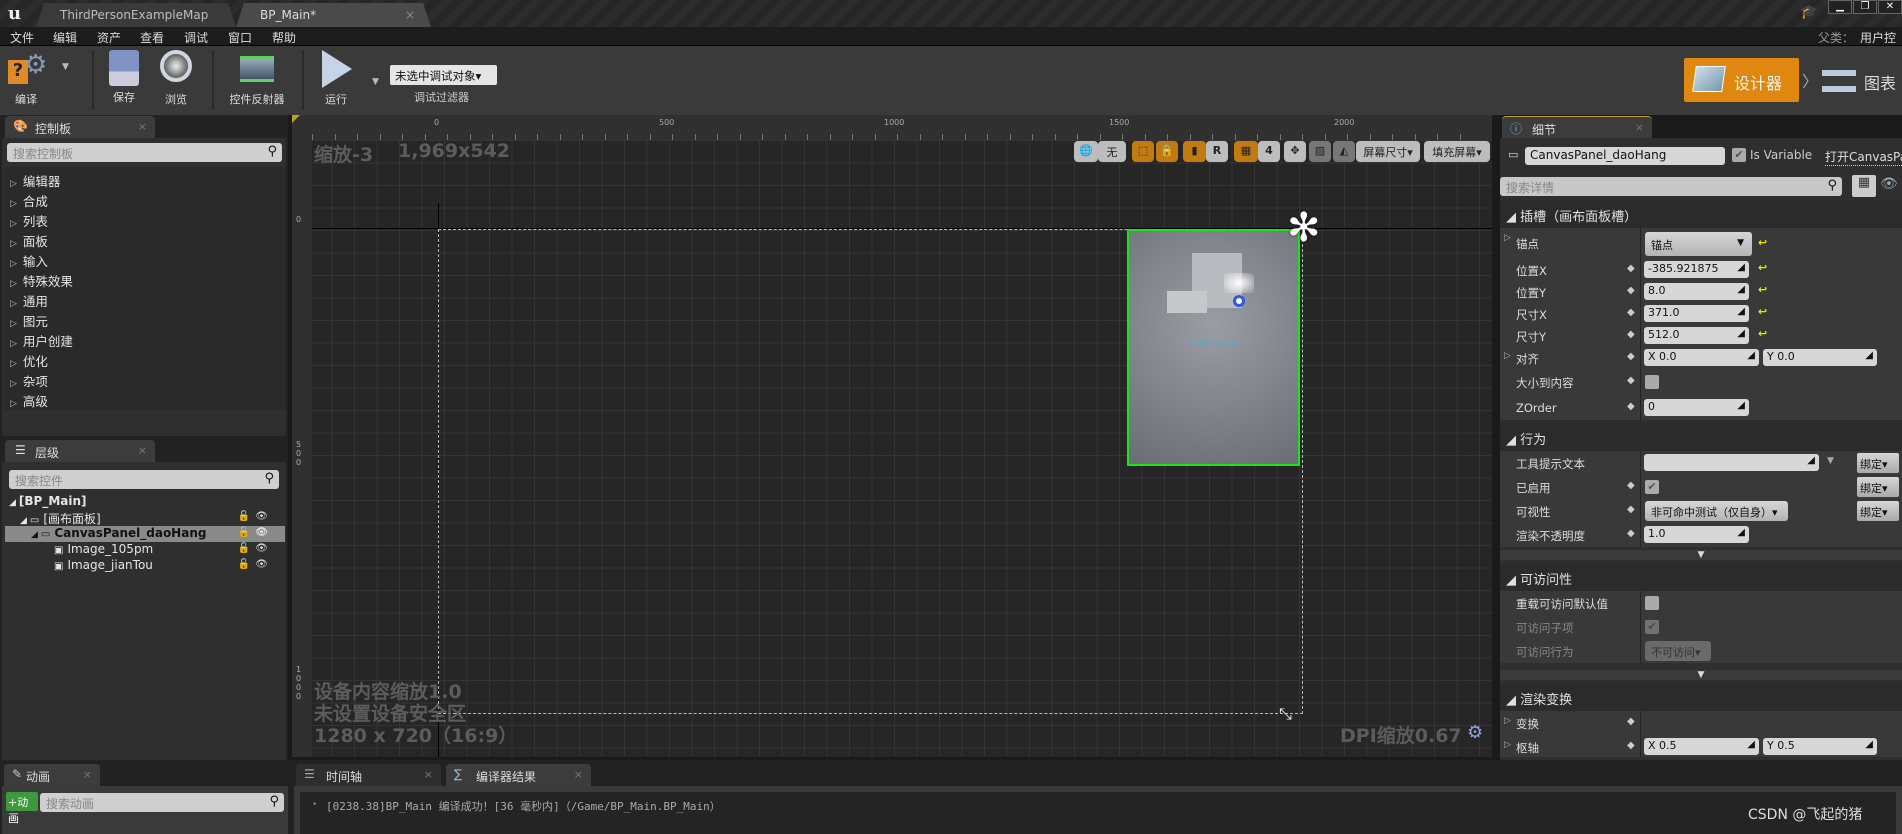  Describe the element at coordinates (162, 802) in the screenshot. I see `animation-search-input: 搜索动画 ⚲` at that location.